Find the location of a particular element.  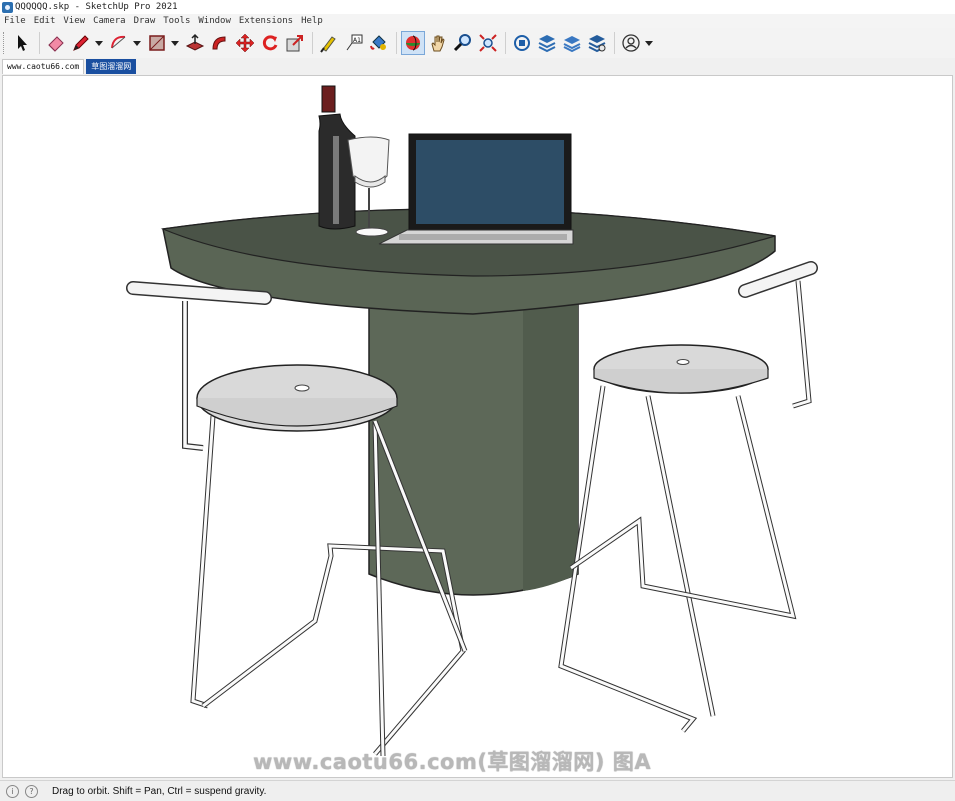

extension-manager-tool is located at coordinates (597, 43).